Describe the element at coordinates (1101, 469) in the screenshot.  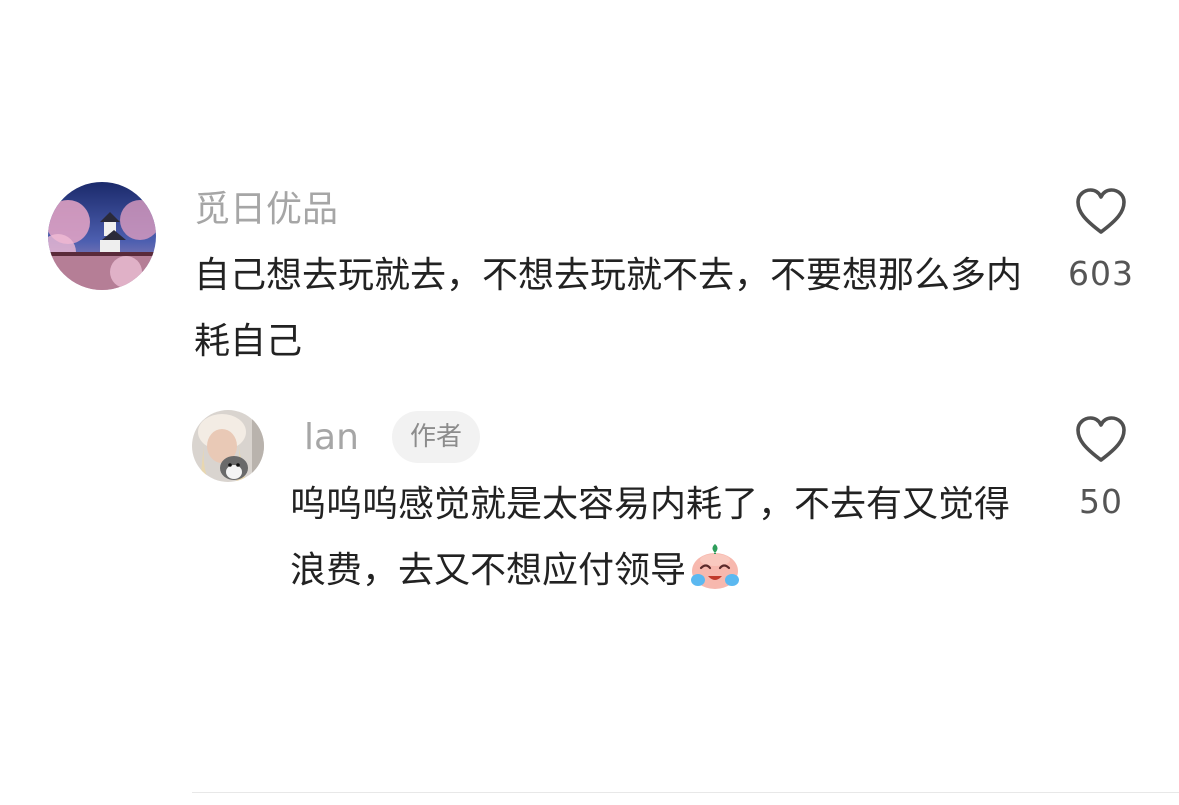
I see `like-button: 50` at that location.